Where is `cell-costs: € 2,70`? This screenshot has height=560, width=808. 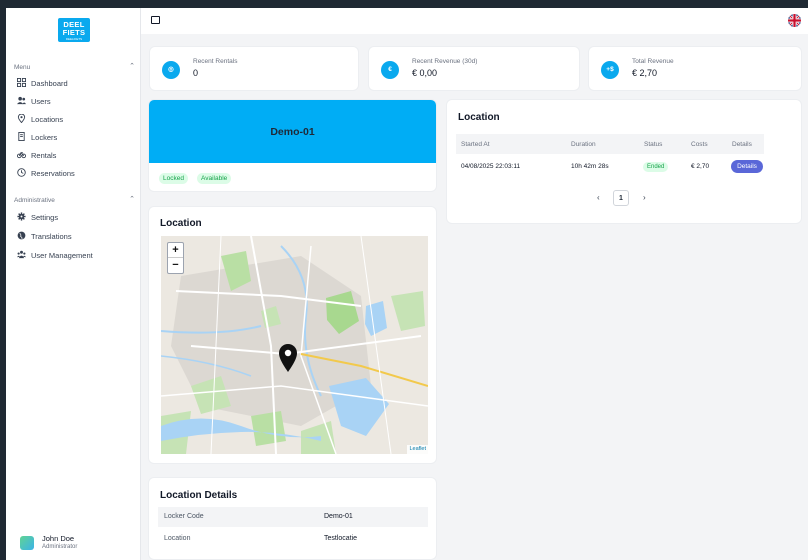 cell-costs: € 2,70 is located at coordinates (700, 166).